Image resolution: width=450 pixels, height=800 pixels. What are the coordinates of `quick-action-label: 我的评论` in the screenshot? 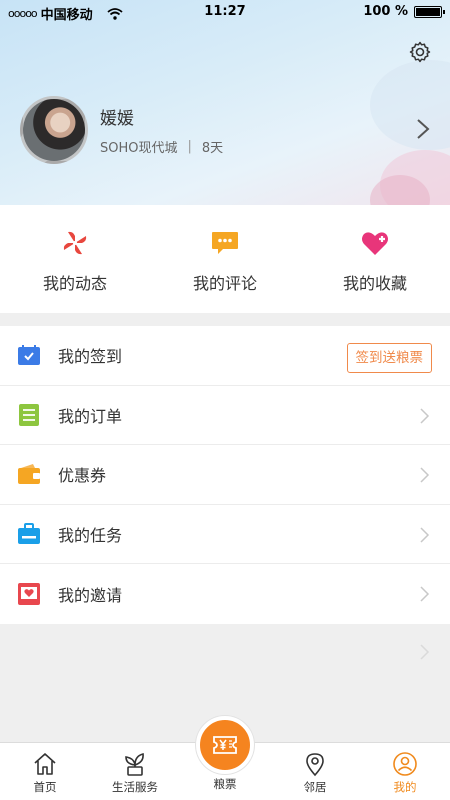 It's located at (224, 283).